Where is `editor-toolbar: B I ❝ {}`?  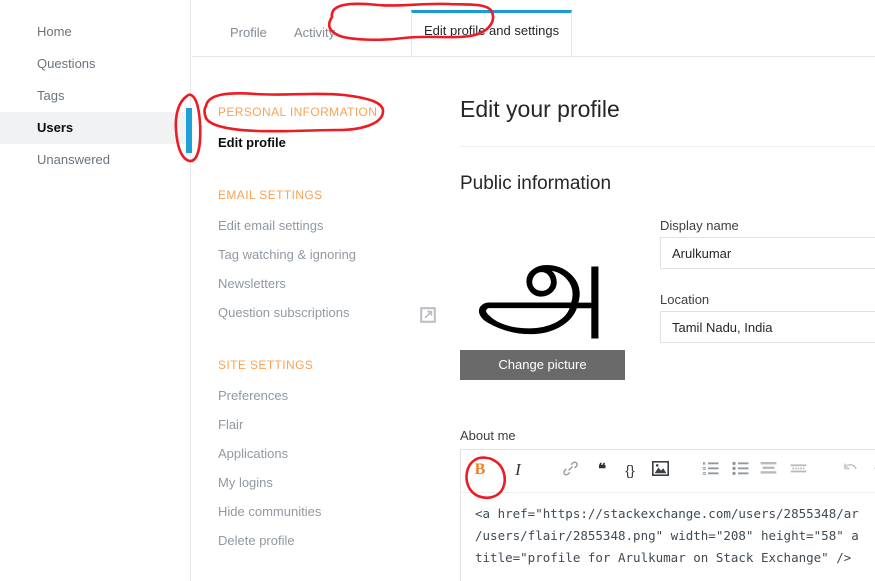
editor-toolbar: B I ❝ {} is located at coordinates (668, 471).